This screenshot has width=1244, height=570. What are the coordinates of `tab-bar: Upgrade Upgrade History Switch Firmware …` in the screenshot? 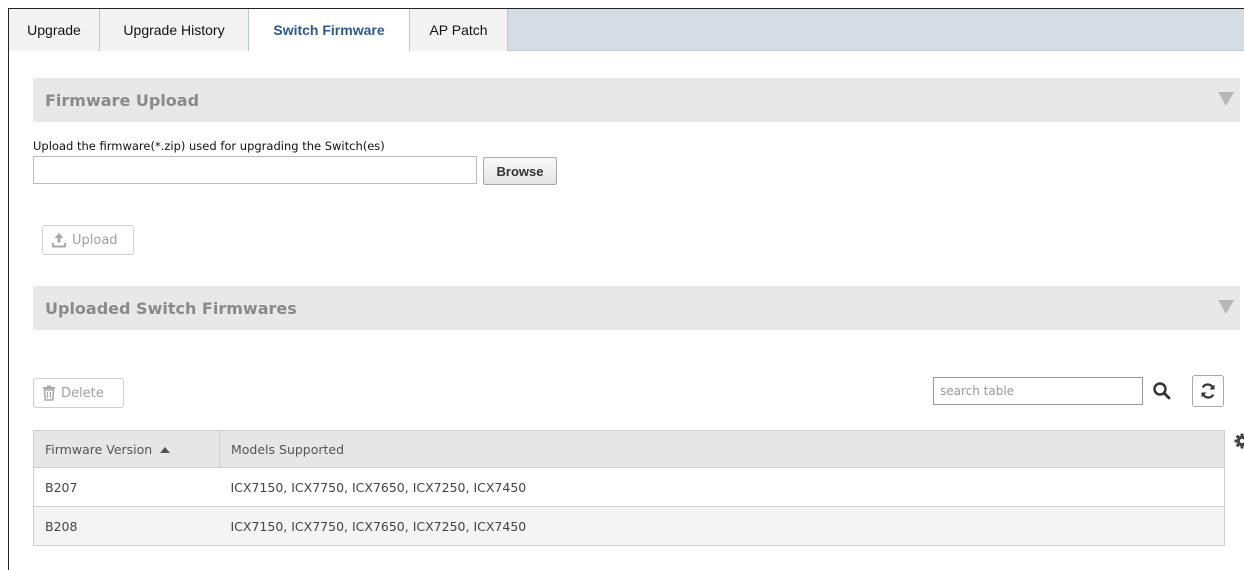 It's located at (626, 30).